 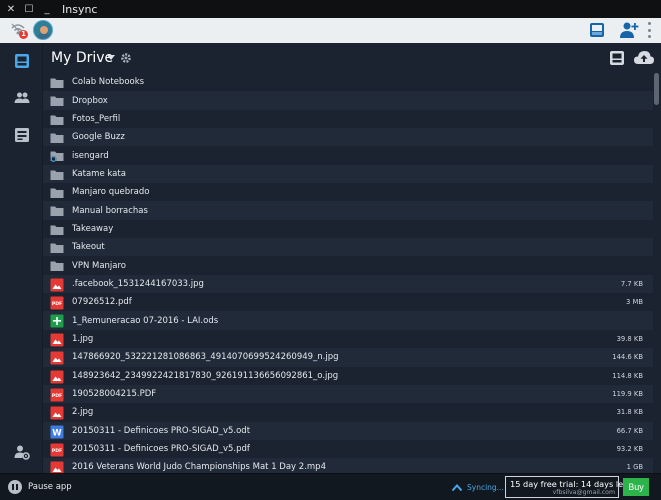 I want to click on account-settings-icon, so click(x=22, y=452).